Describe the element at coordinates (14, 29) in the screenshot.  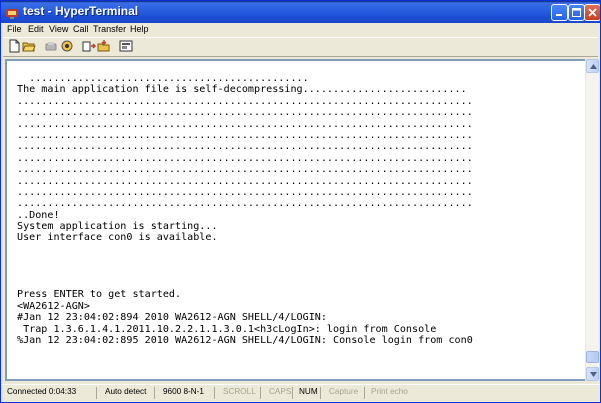
I see `menu-file: File` at that location.